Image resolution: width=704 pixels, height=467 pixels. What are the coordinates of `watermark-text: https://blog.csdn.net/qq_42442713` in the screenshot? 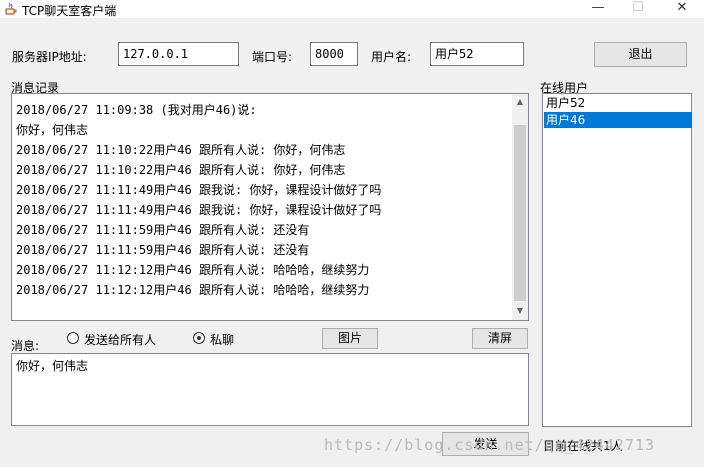 It's located at (490, 445).